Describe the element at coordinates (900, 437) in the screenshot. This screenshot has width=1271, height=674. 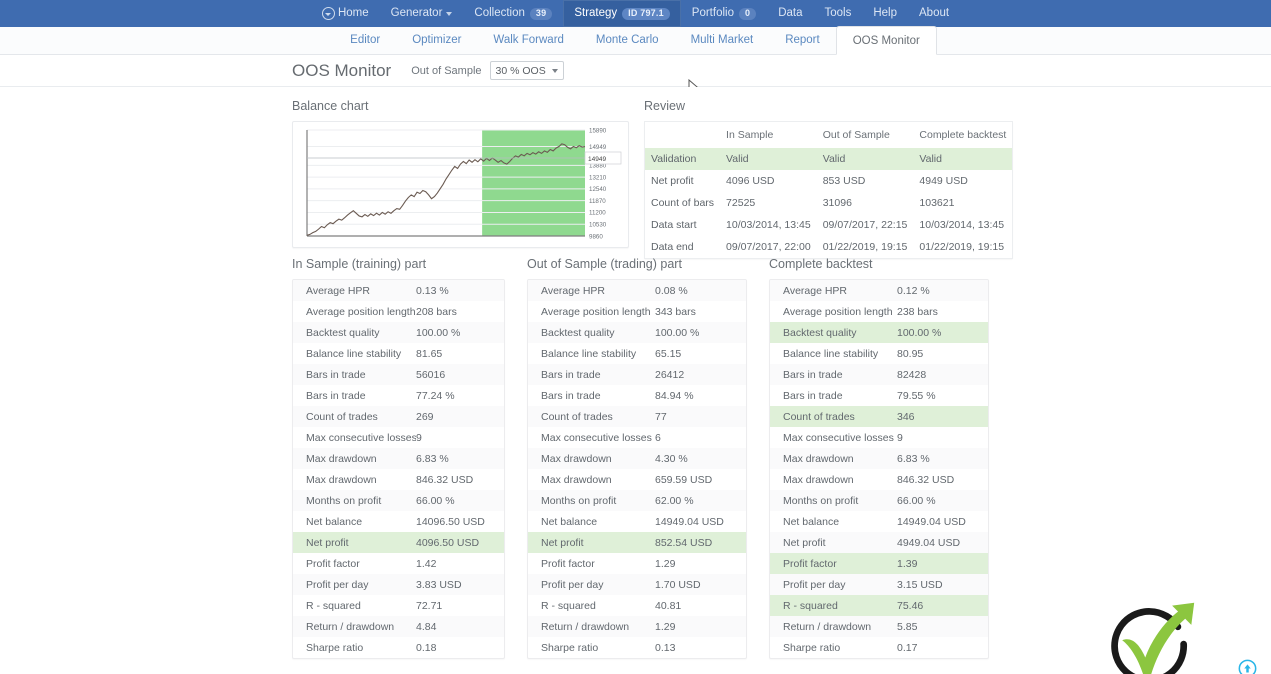
I see `complete-backtest-stat-value: 9` at that location.